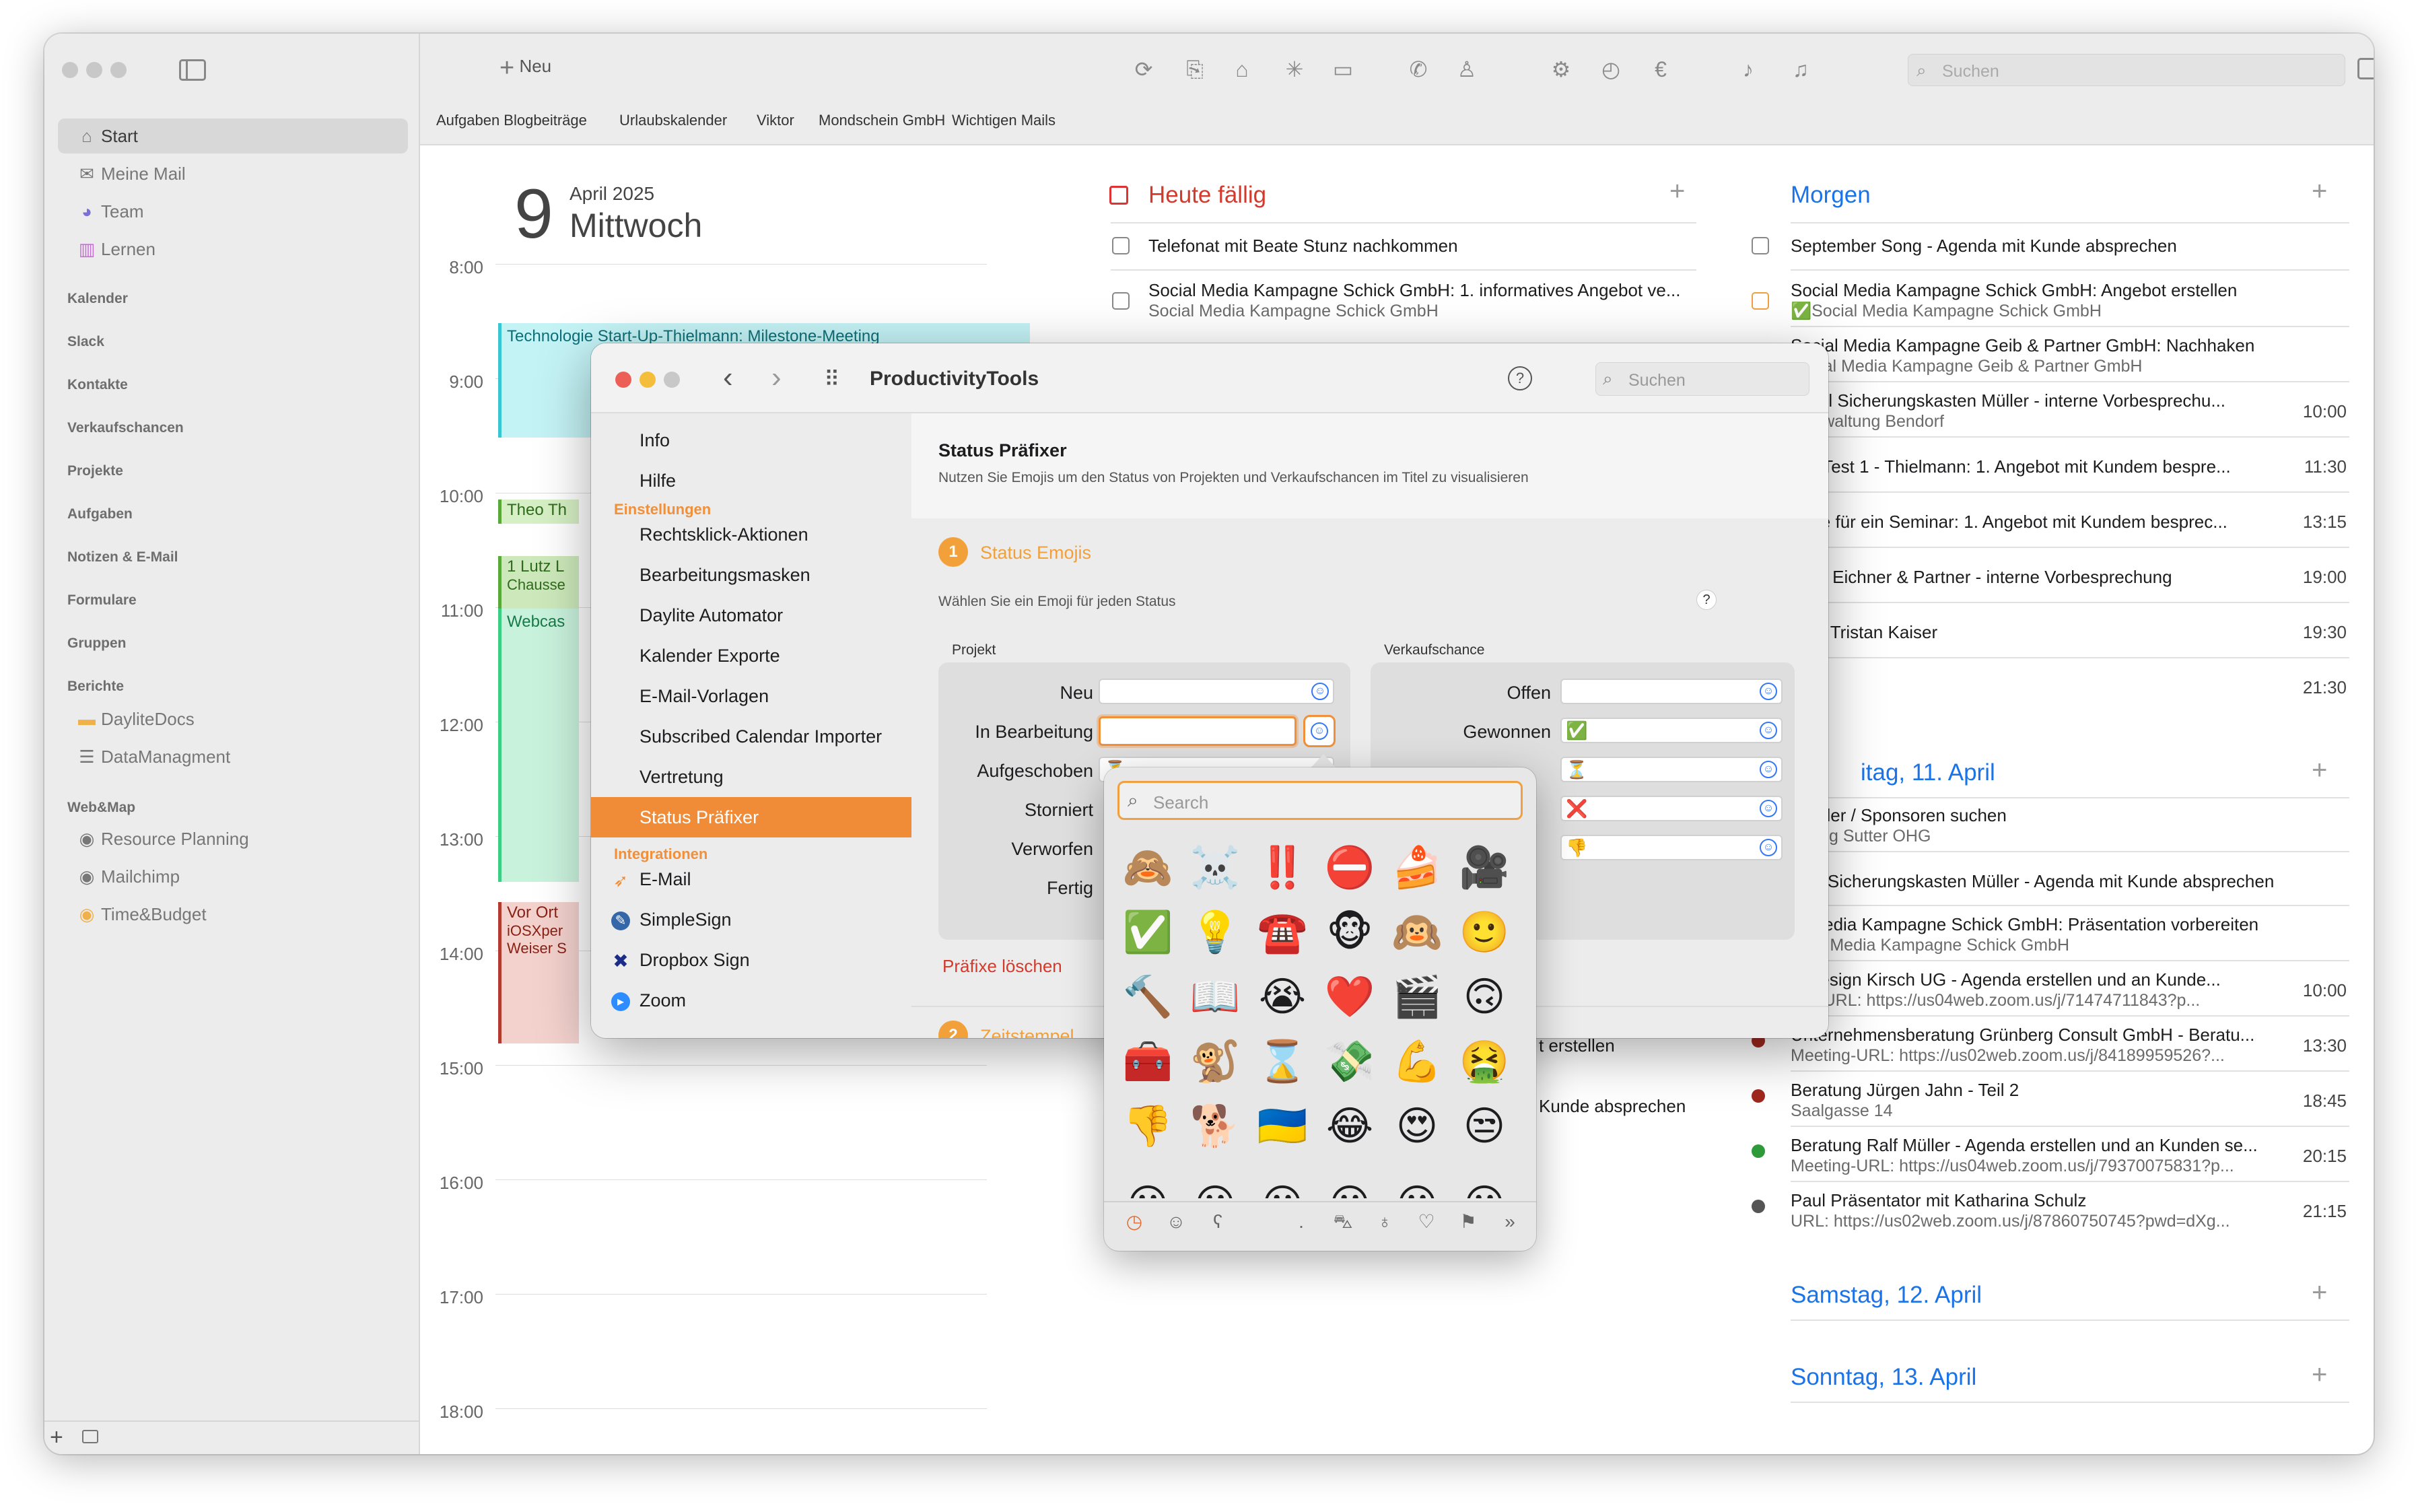 The height and width of the screenshot is (1512, 2418). I want to click on phone-icon: ✆, so click(1418, 69).